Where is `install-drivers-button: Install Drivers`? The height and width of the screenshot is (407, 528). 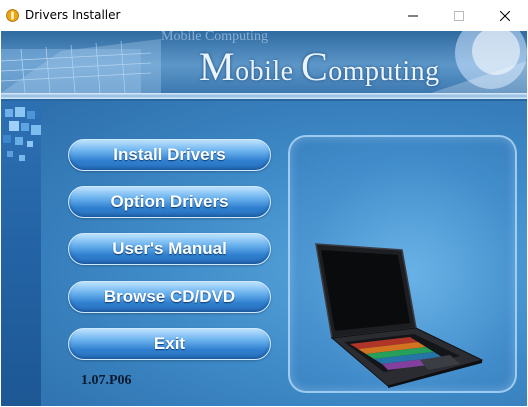
install-drivers-button: Install Drivers is located at coordinates (169, 155).